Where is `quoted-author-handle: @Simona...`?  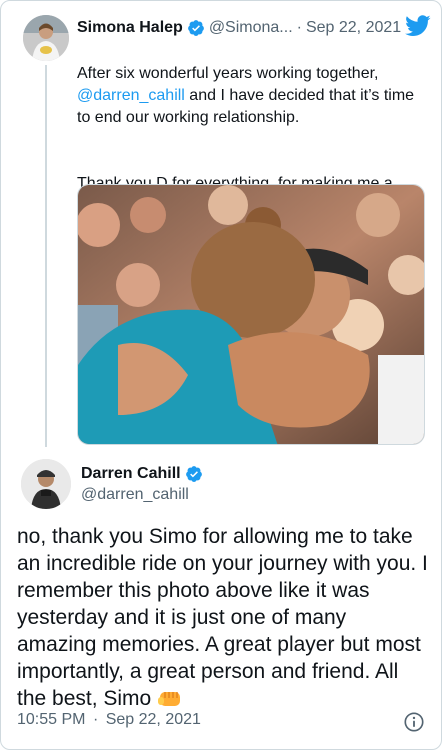 quoted-author-handle: @Simona... is located at coordinates (251, 28).